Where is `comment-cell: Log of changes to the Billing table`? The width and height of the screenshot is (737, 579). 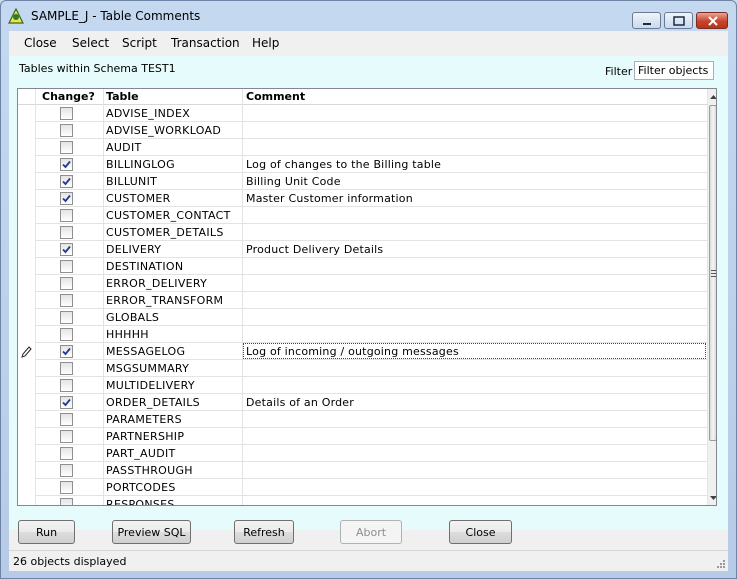
comment-cell: Log of changes to the Billing table is located at coordinates (343, 164).